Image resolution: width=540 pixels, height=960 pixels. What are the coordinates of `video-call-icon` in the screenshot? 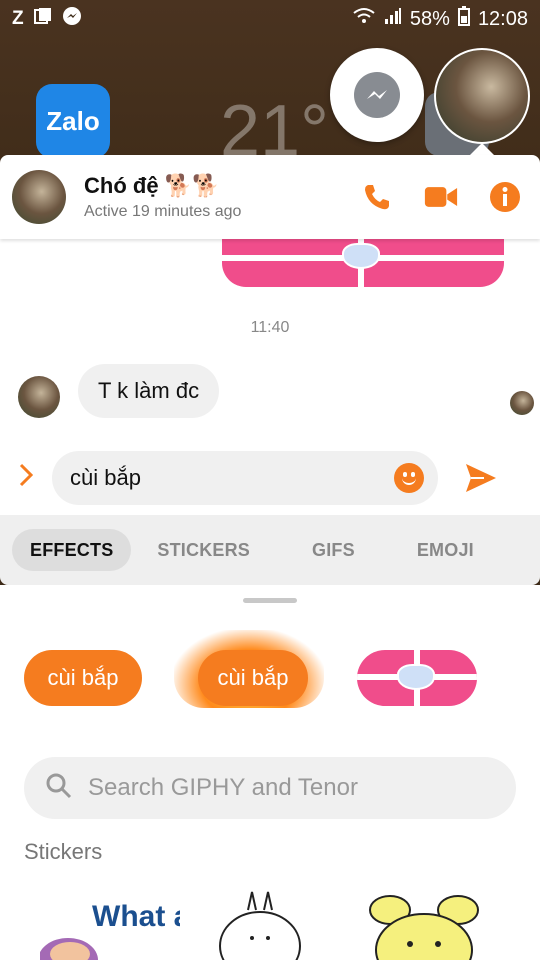 It's located at (441, 197).